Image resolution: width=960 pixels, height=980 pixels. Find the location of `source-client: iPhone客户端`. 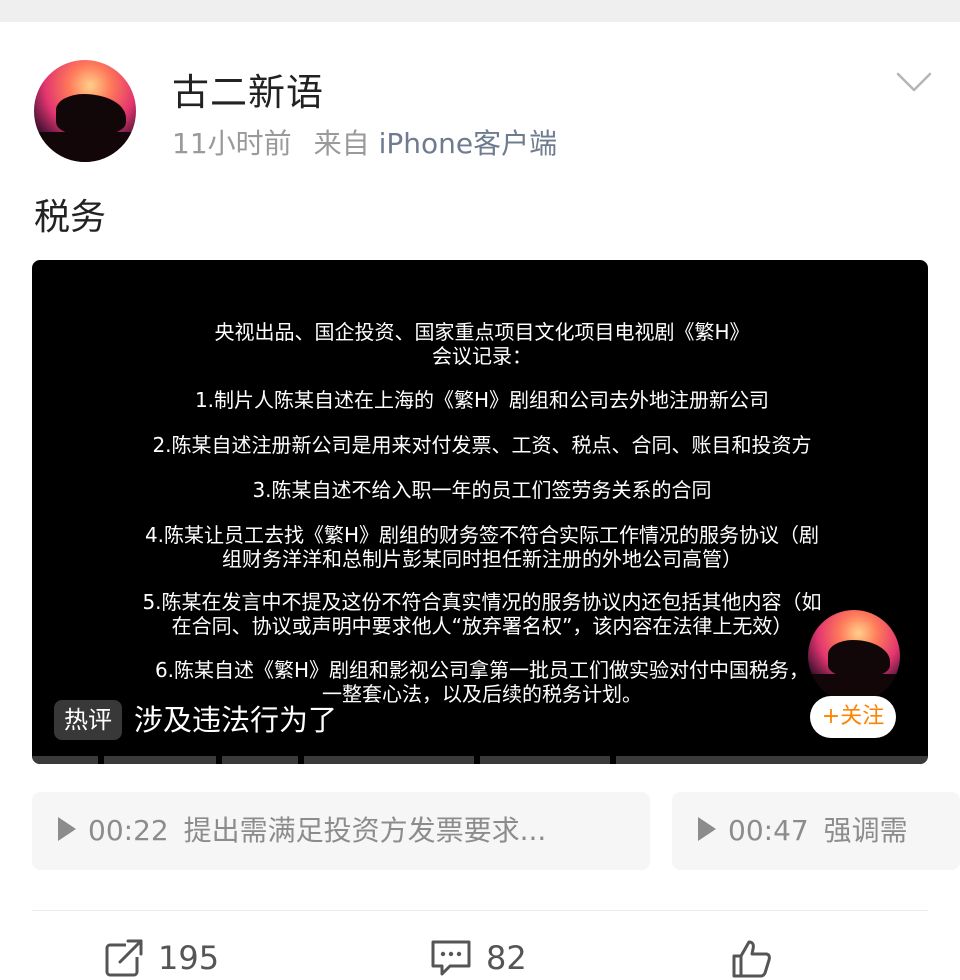

source-client: iPhone客户端 is located at coordinates (468, 143).